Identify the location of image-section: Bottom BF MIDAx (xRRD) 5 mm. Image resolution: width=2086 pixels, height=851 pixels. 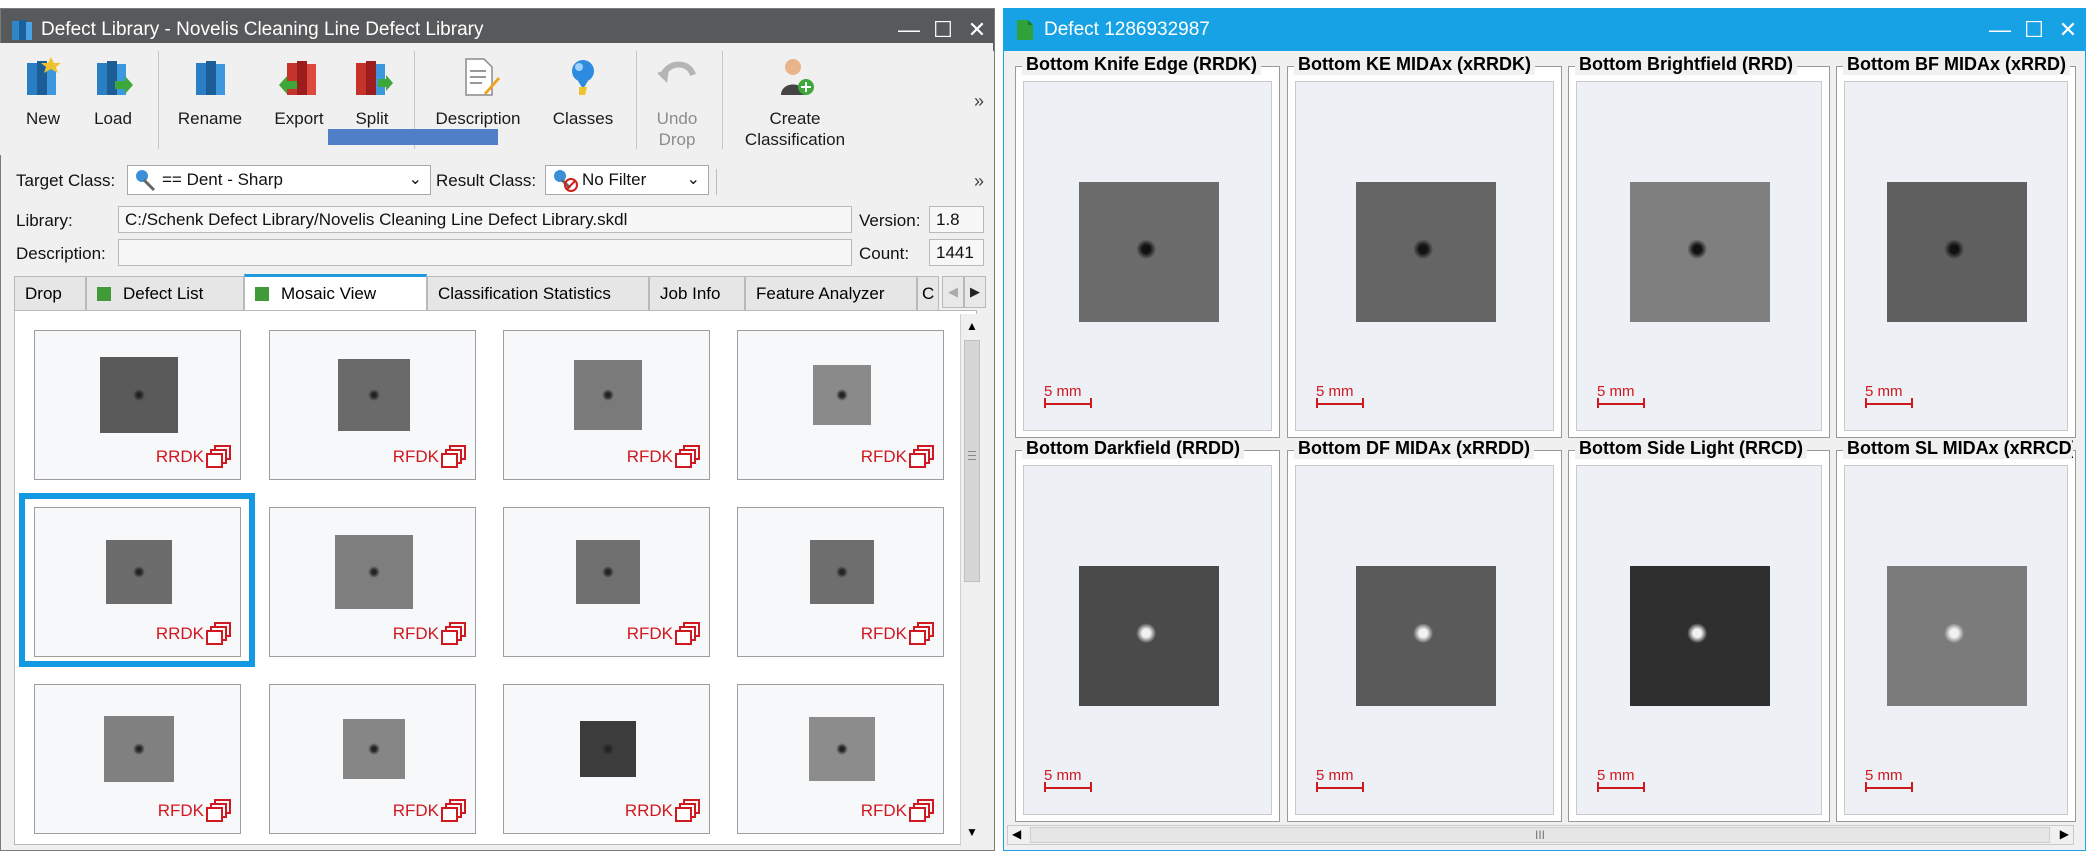
(1956, 246).